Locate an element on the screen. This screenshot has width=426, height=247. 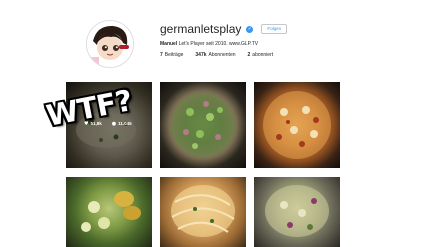
profile-bio-name: Manuel is located at coordinates (169, 44).